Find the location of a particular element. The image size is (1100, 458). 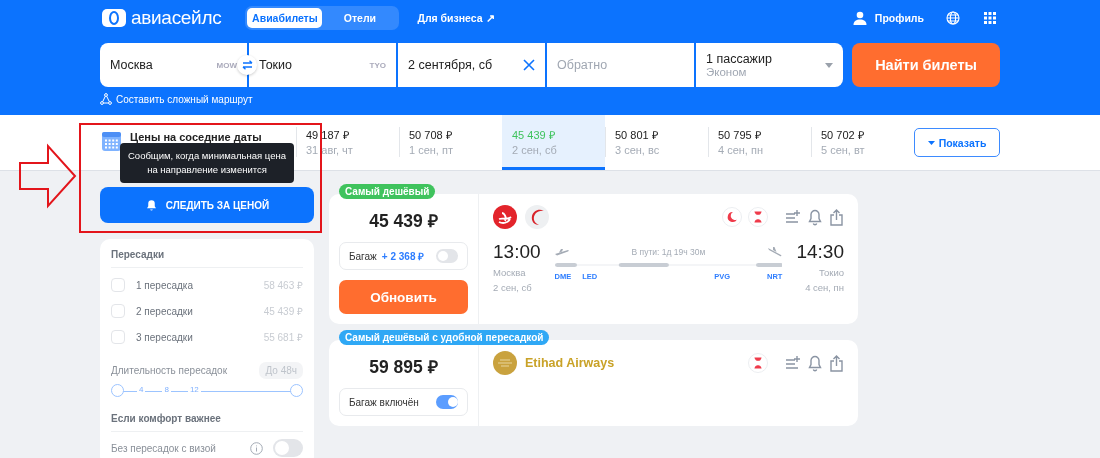

clear-icon is located at coordinates (529, 65).